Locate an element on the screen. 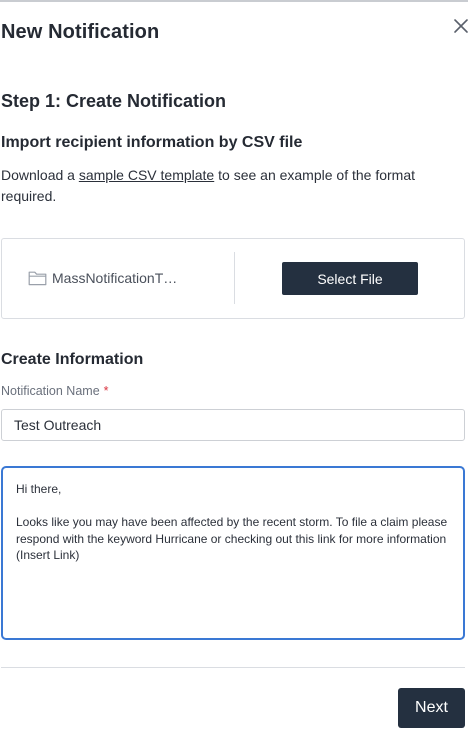  upload-divider is located at coordinates (234, 278).